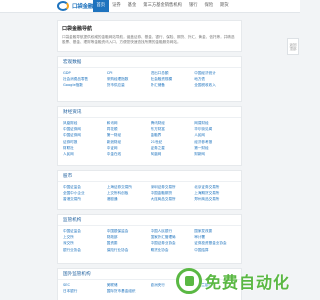  Describe the element at coordinates (128, 187) in the screenshot. I see `link-item: 上海证券交易所` at that location.